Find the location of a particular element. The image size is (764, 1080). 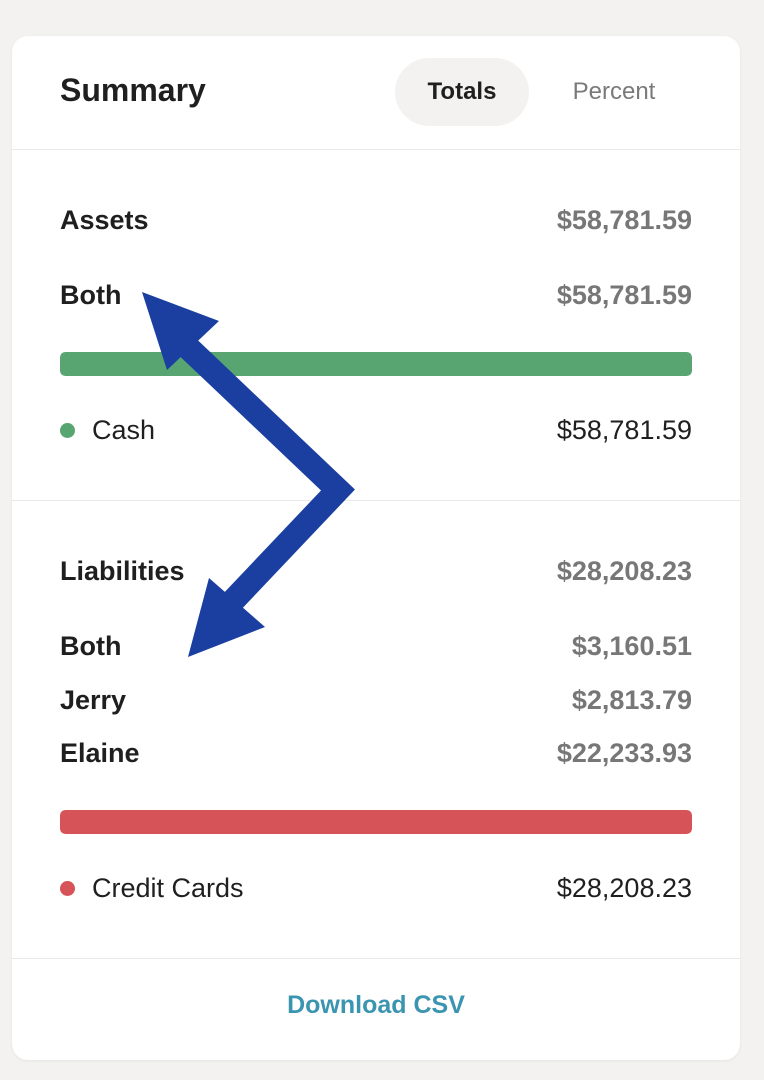

assets-total-value: $58,781.59 is located at coordinates (624, 220).